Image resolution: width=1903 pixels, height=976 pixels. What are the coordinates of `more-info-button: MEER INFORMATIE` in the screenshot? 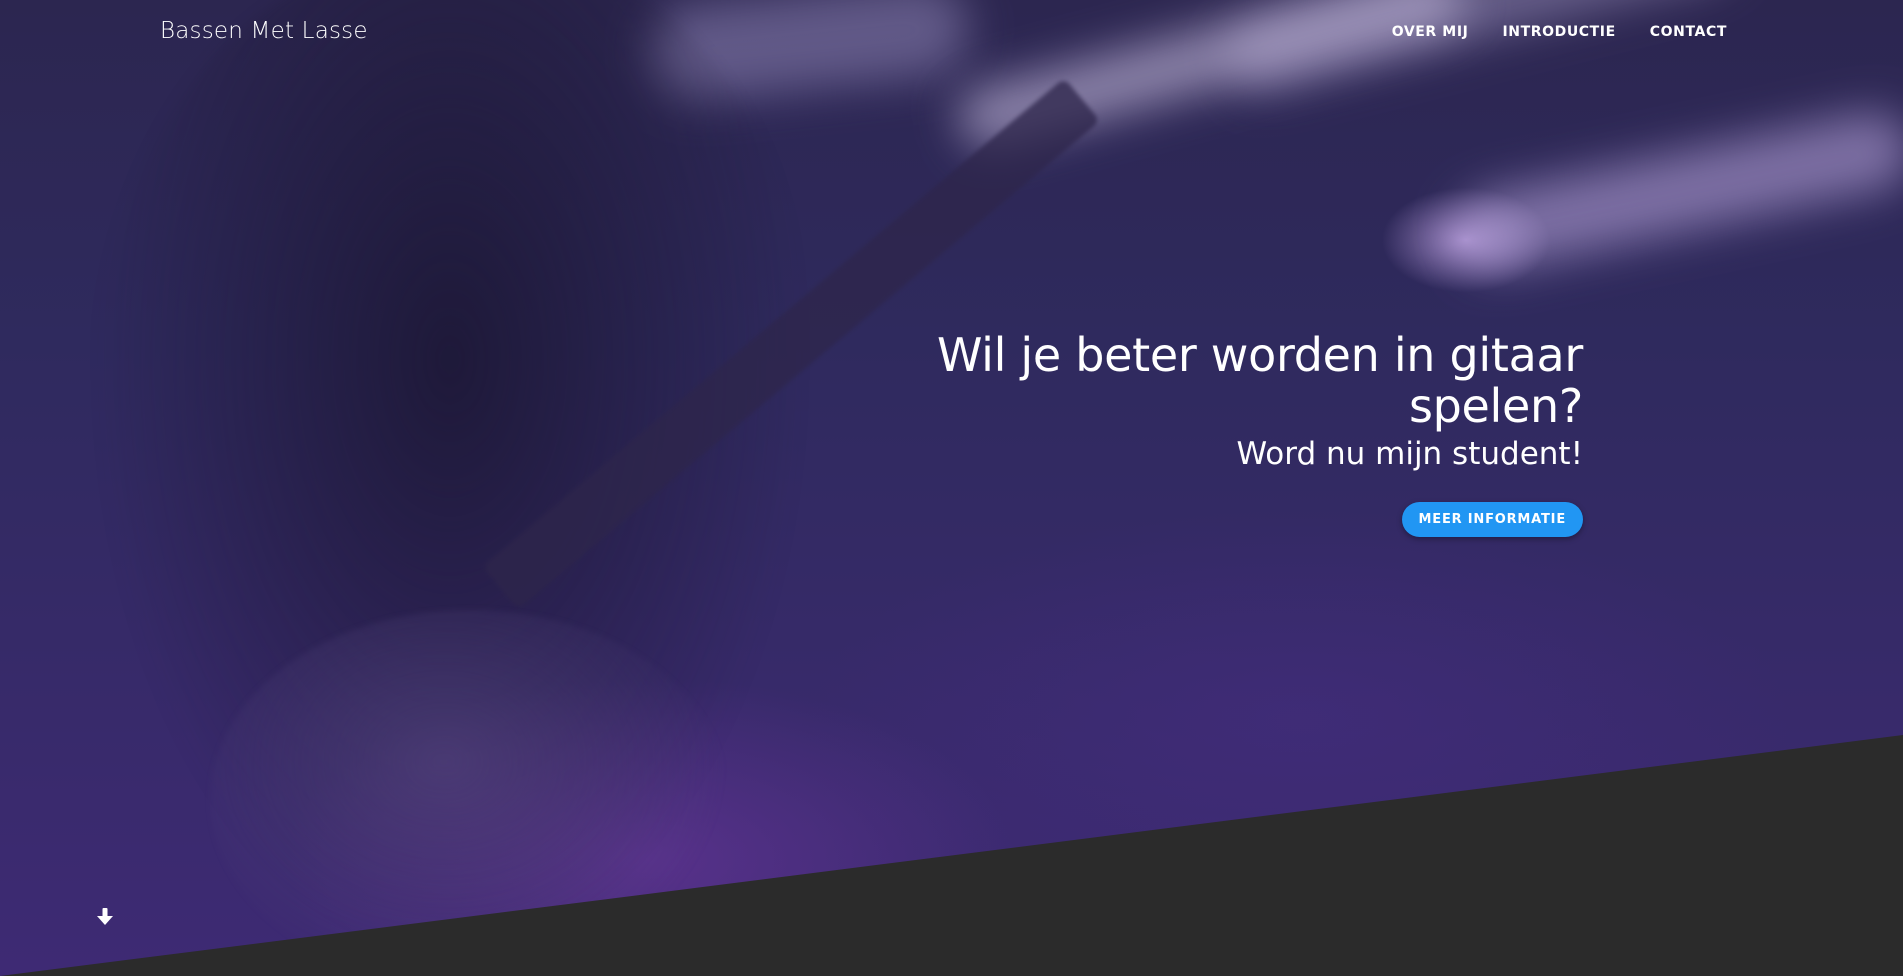 It's located at (1492, 519).